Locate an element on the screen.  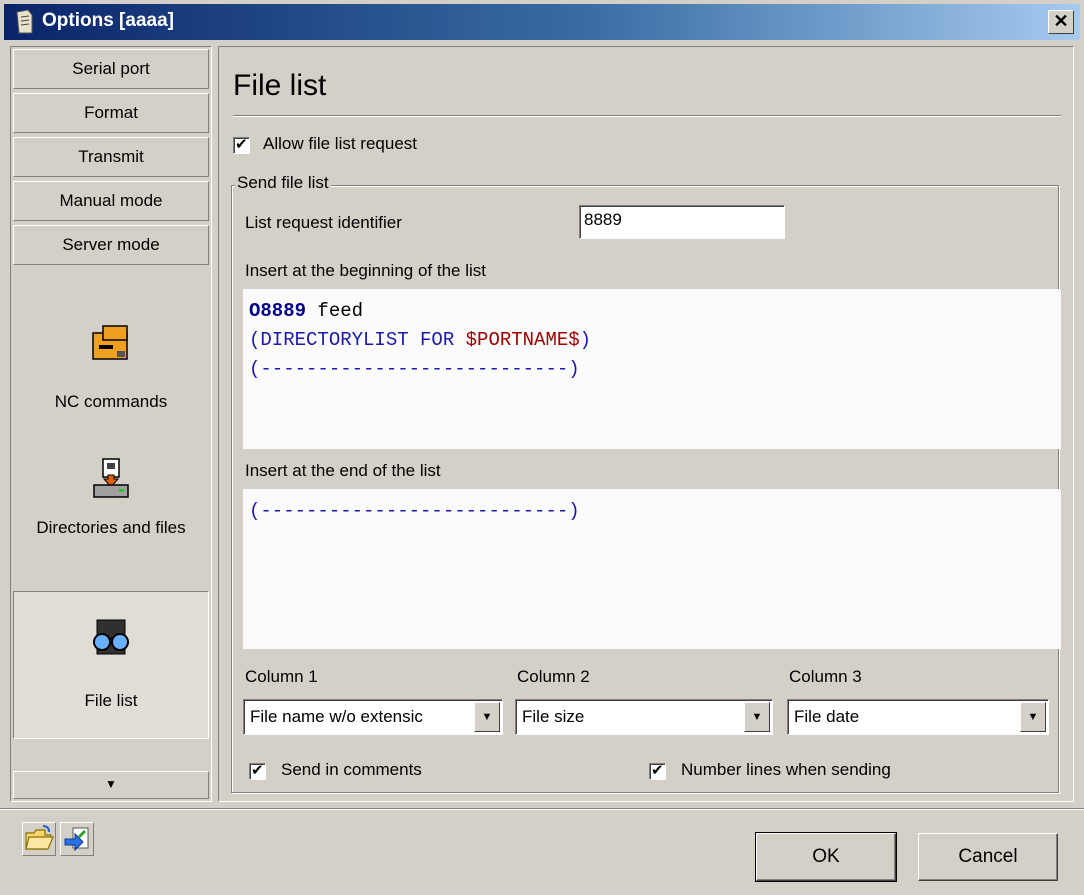
ok-button: OK is located at coordinates (826, 857).